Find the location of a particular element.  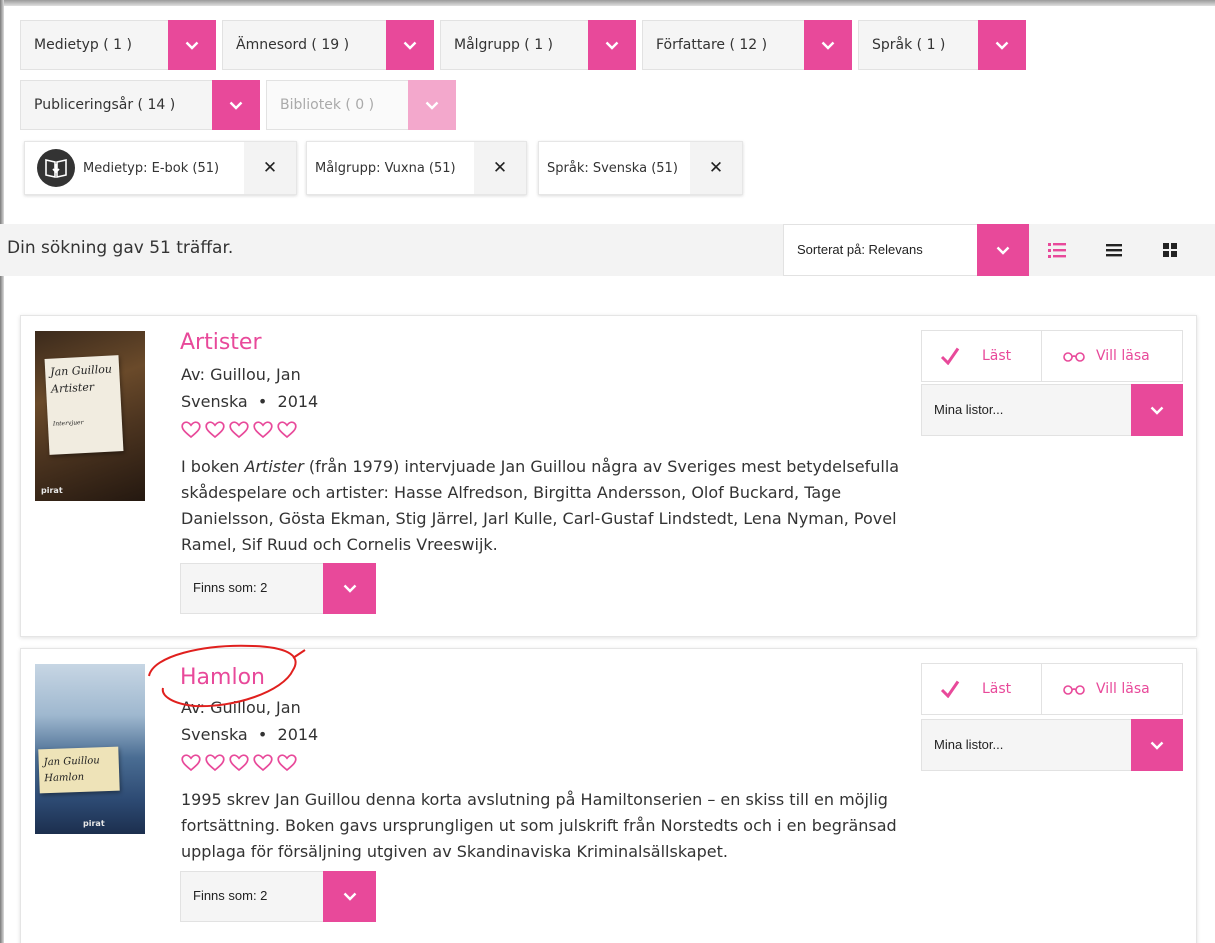

facet-malgrupp: Målgrupp ( 1 ) is located at coordinates (538, 45).